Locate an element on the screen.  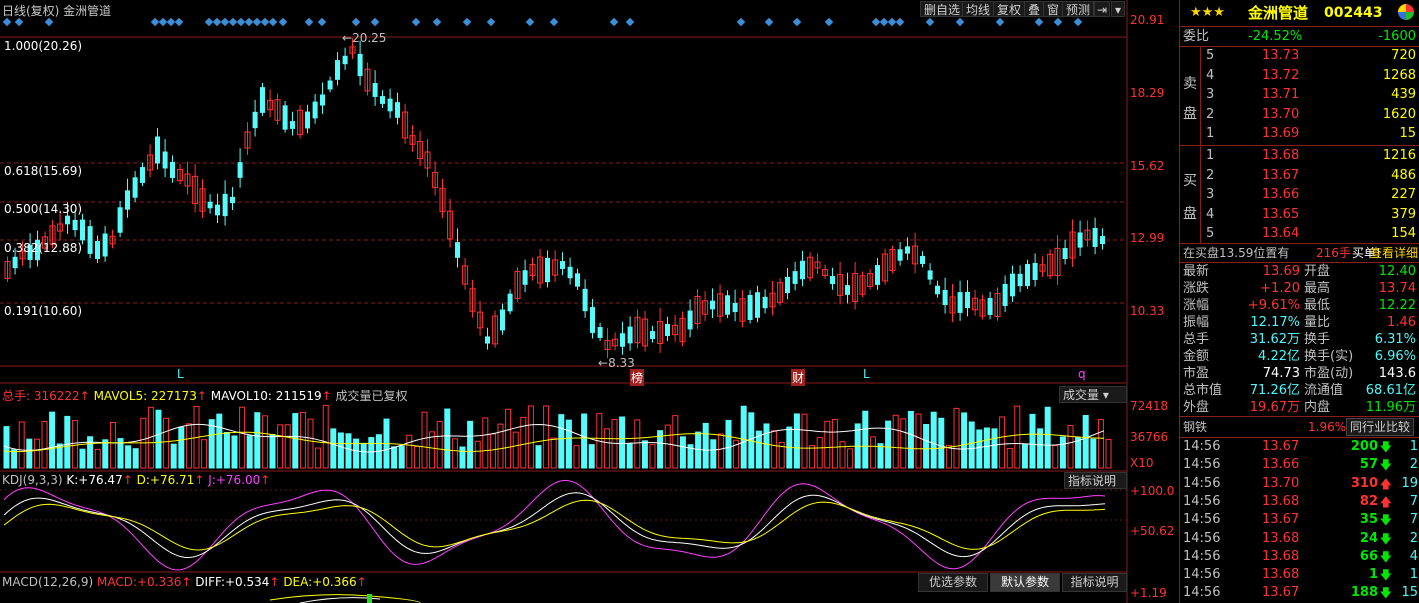
tick-row: 14:56 13.70 310 🡅 19 is located at coordinates (1299, 484).